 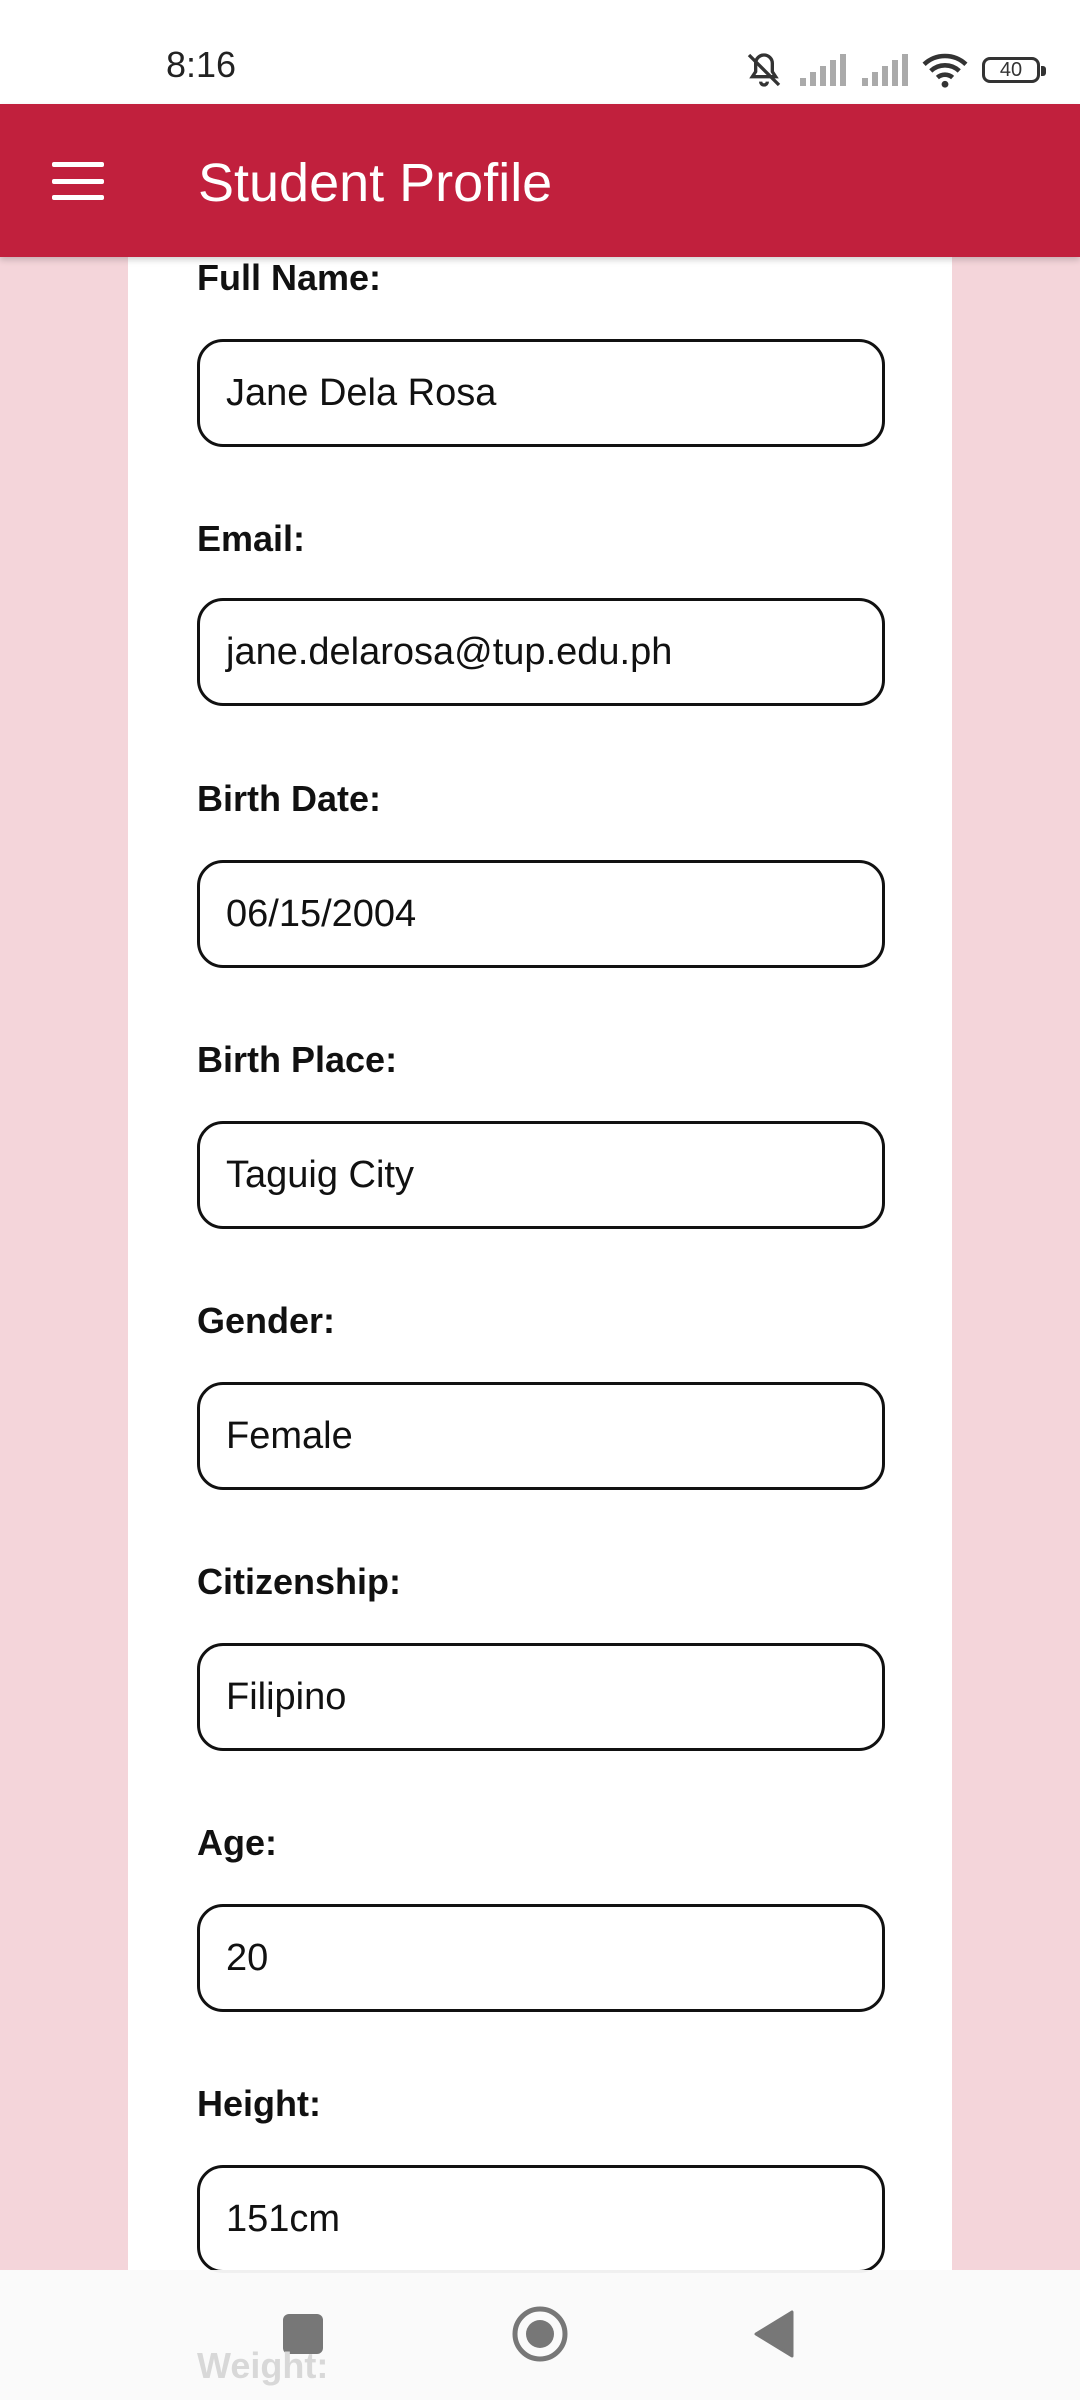 What do you see at coordinates (541, 652) in the screenshot?
I see `email-input: jane.delarosa@tup.edu.ph` at bounding box center [541, 652].